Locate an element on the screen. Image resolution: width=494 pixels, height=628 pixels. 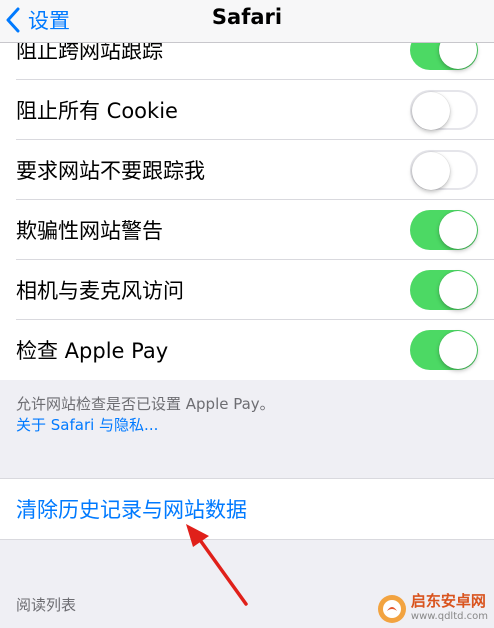
watermark-url: www.qdltd.com is located at coordinates (449, 616).